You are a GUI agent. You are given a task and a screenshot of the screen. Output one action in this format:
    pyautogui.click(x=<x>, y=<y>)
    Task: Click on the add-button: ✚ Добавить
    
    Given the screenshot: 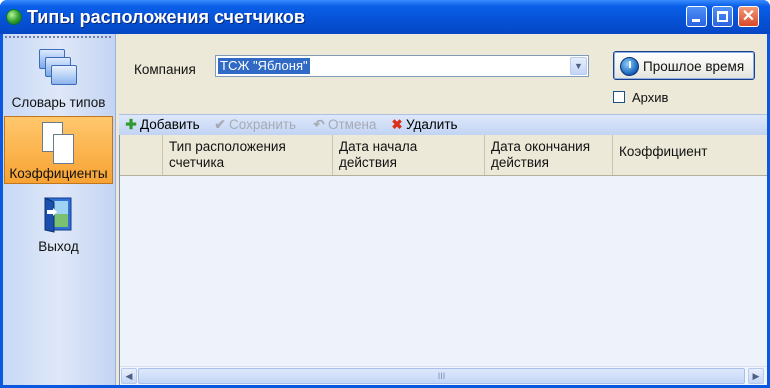 What is the action you would take?
    pyautogui.click(x=162, y=125)
    